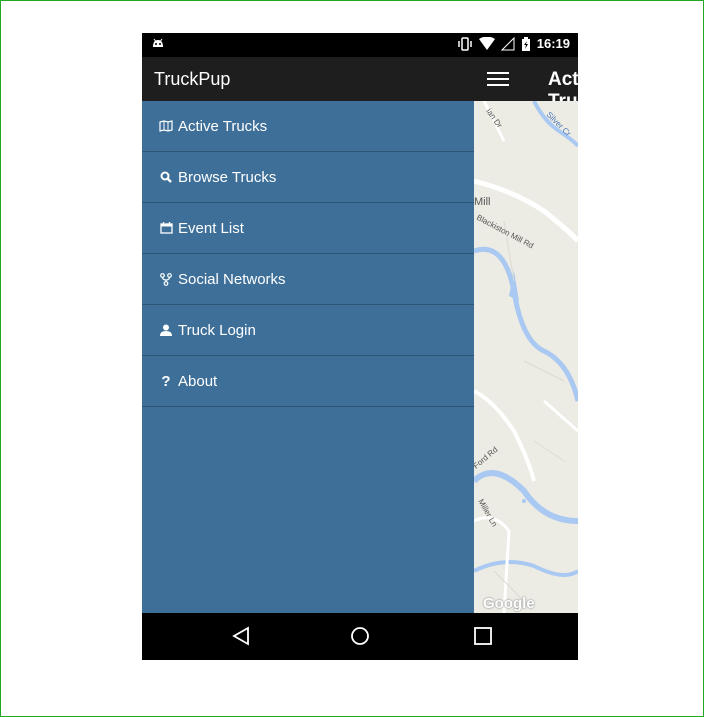 The image size is (704, 717). I want to click on search-icon, so click(166, 177).